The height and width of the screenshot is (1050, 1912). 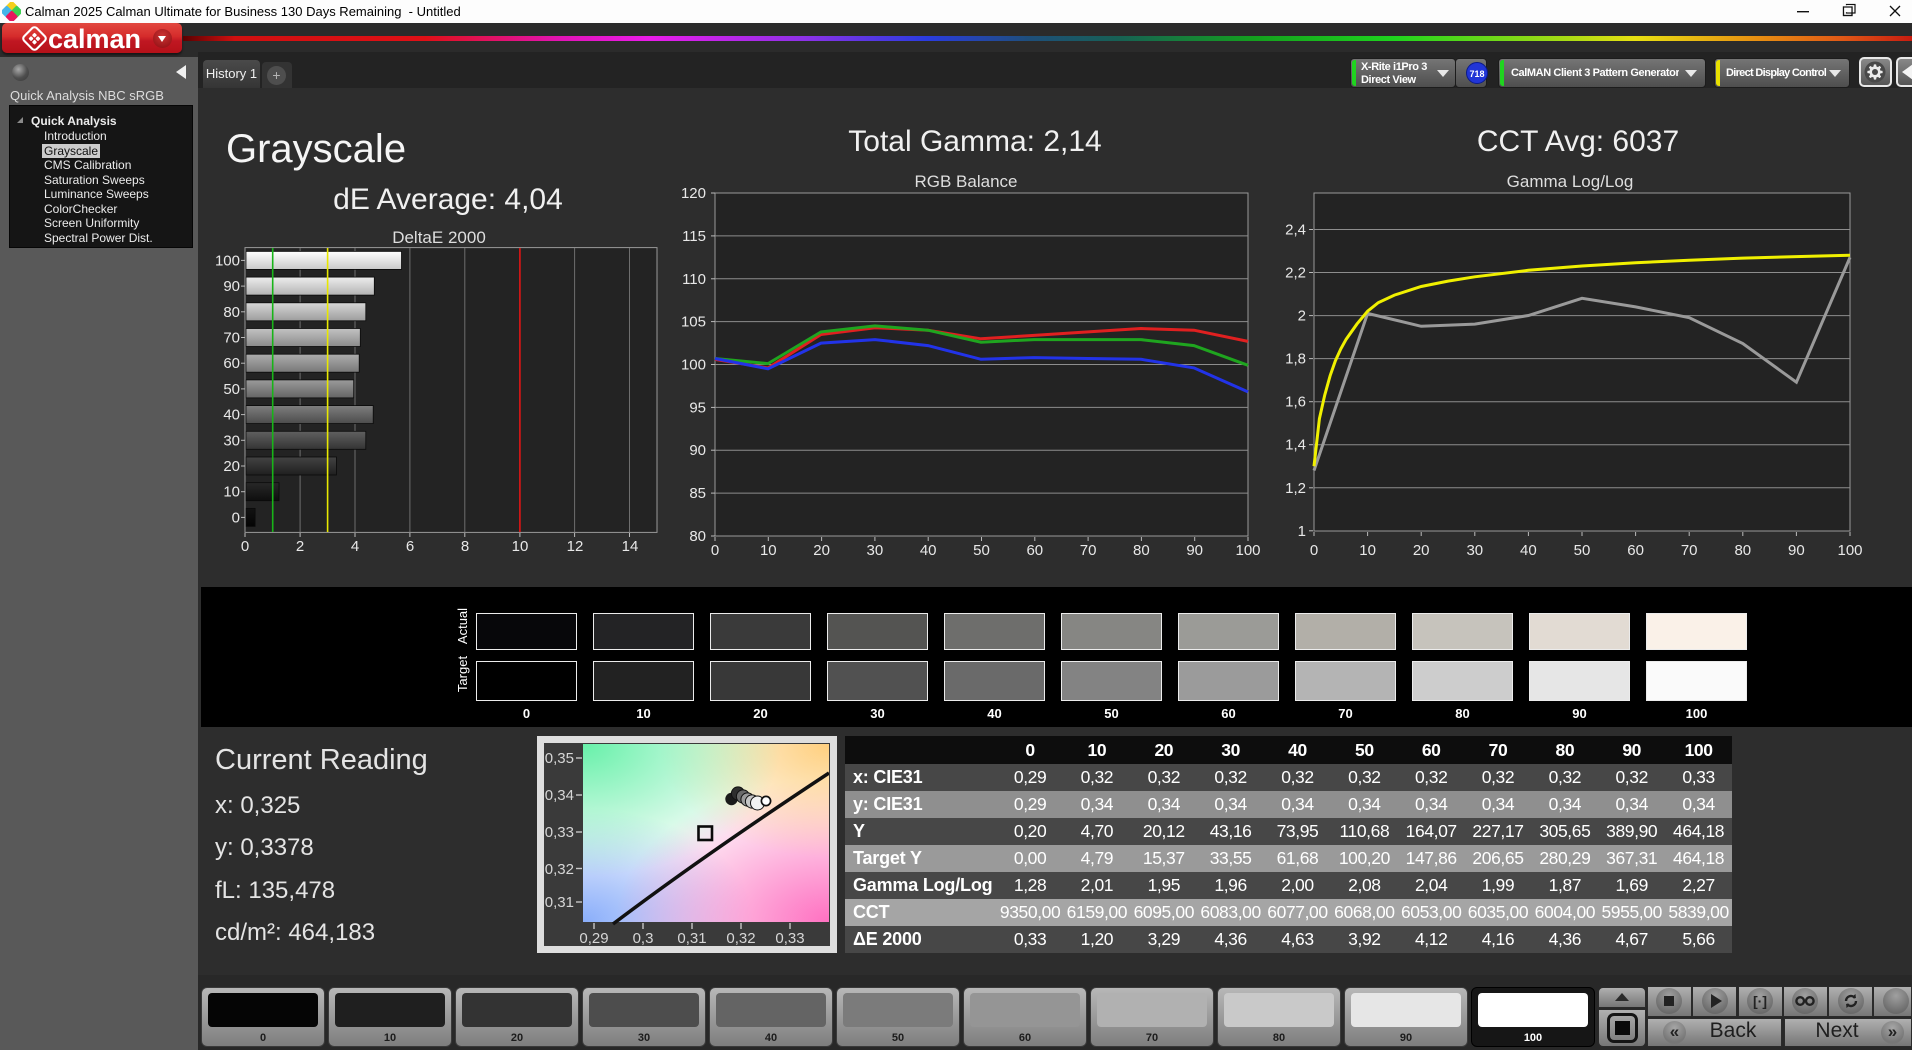 What do you see at coordinates (1295, 230) in the screenshot?
I see `svg-text: 2,4` at bounding box center [1295, 230].